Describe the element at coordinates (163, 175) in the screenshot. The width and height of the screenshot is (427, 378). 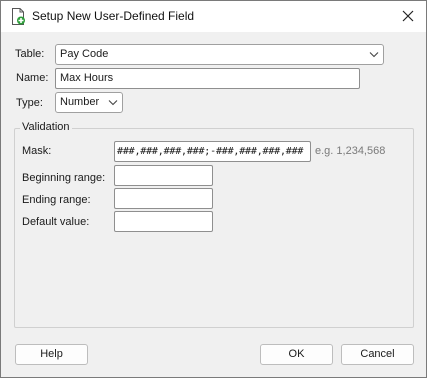
I see `beginning-range-input` at that location.